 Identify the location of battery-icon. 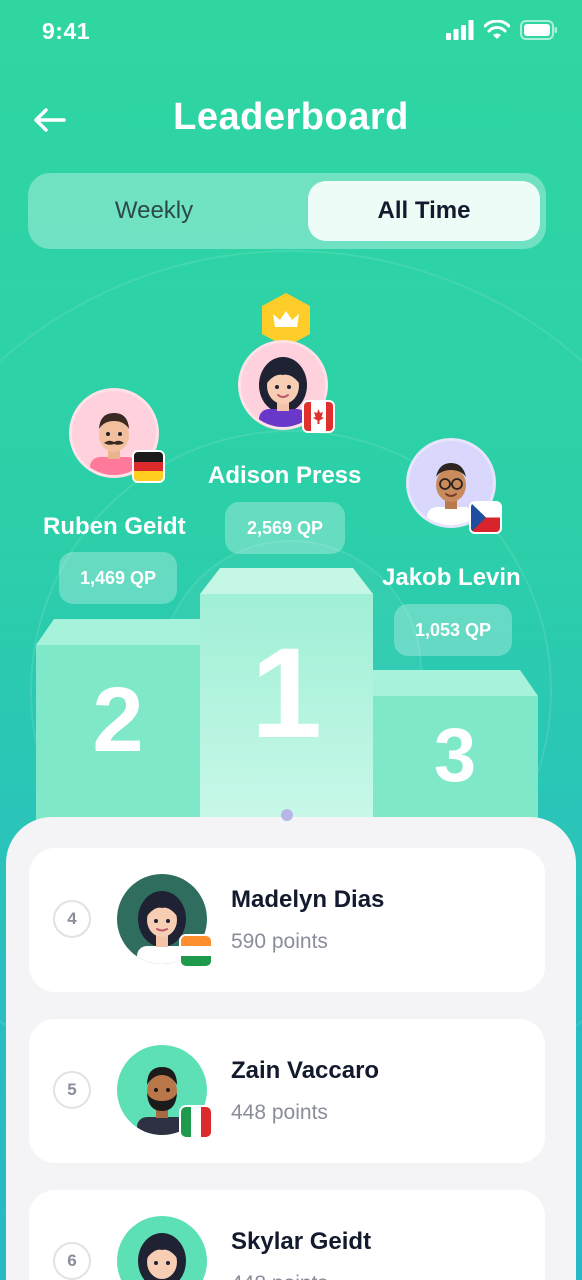
(538, 30).